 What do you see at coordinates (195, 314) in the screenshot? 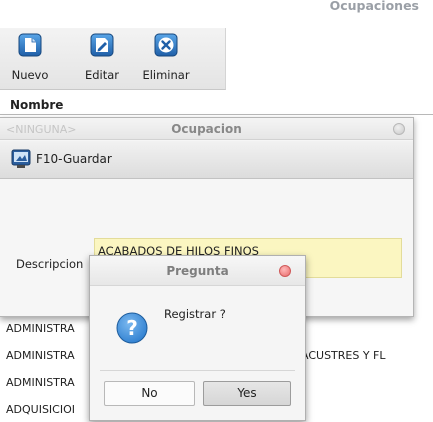
I see `pregunta-message: Registrar ?` at bounding box center [195, 314].